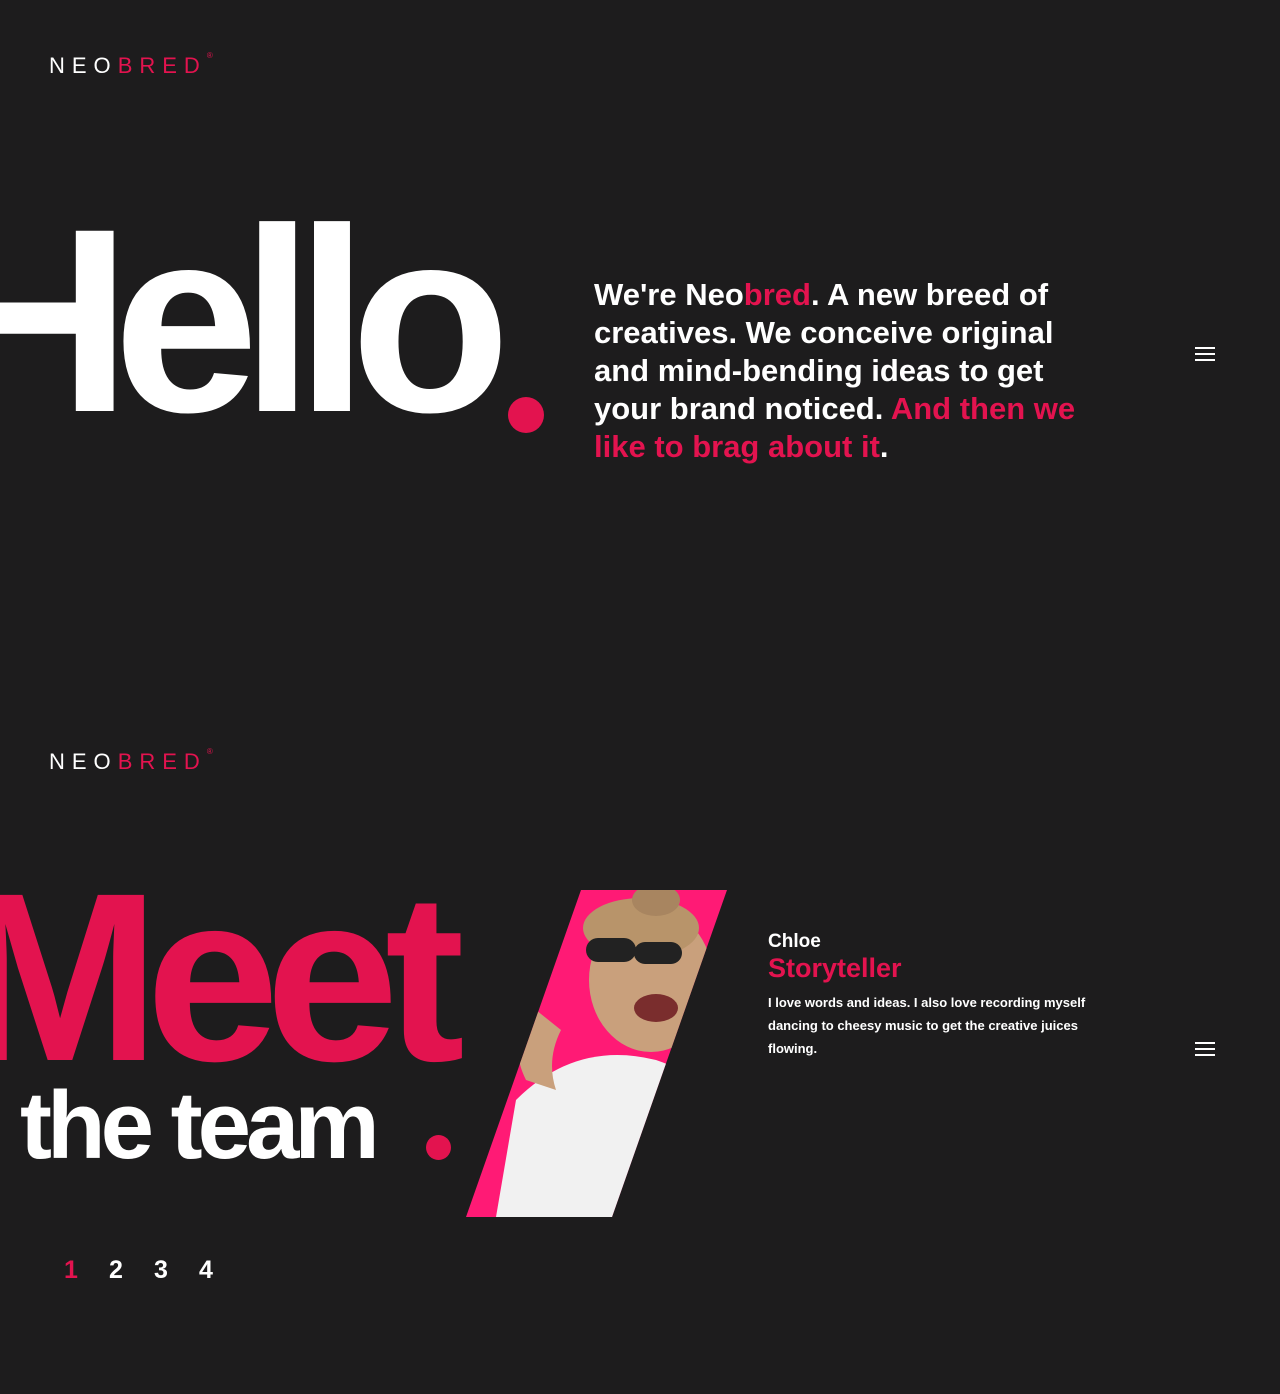 The width and height of the screenshot is (1280, 1394). Describe the element at coordinates (596, 1053) in the screenshot. I see `person-photo` at that location.